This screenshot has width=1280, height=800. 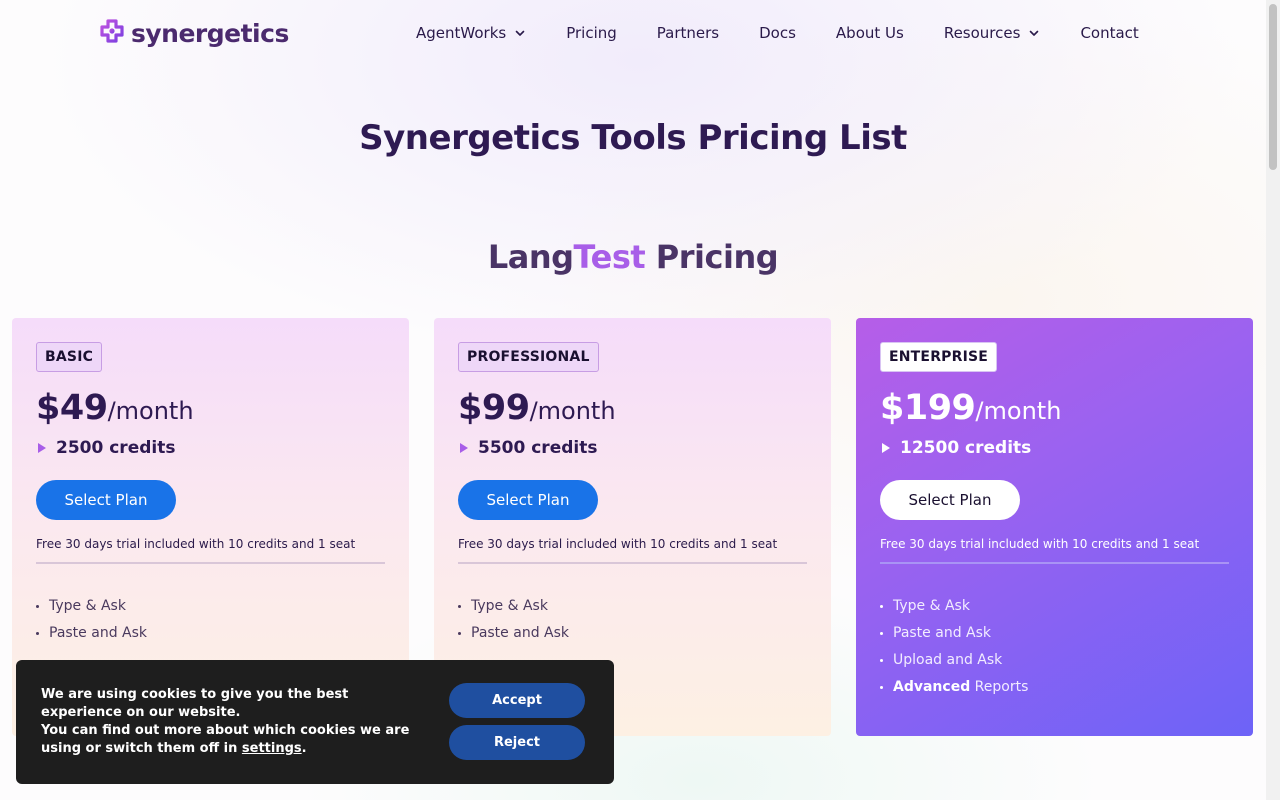 I want to click on scrollbar-thumb, so click(x=1273, y=87).